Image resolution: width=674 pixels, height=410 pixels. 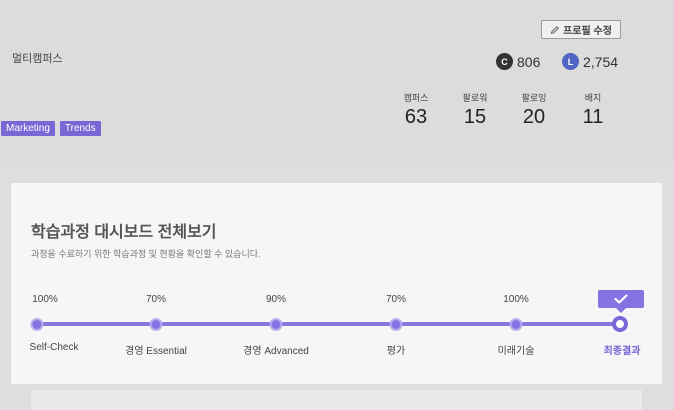 I want to click on edit-profile-label: 프로필 수정, so click(x=587, y=31).